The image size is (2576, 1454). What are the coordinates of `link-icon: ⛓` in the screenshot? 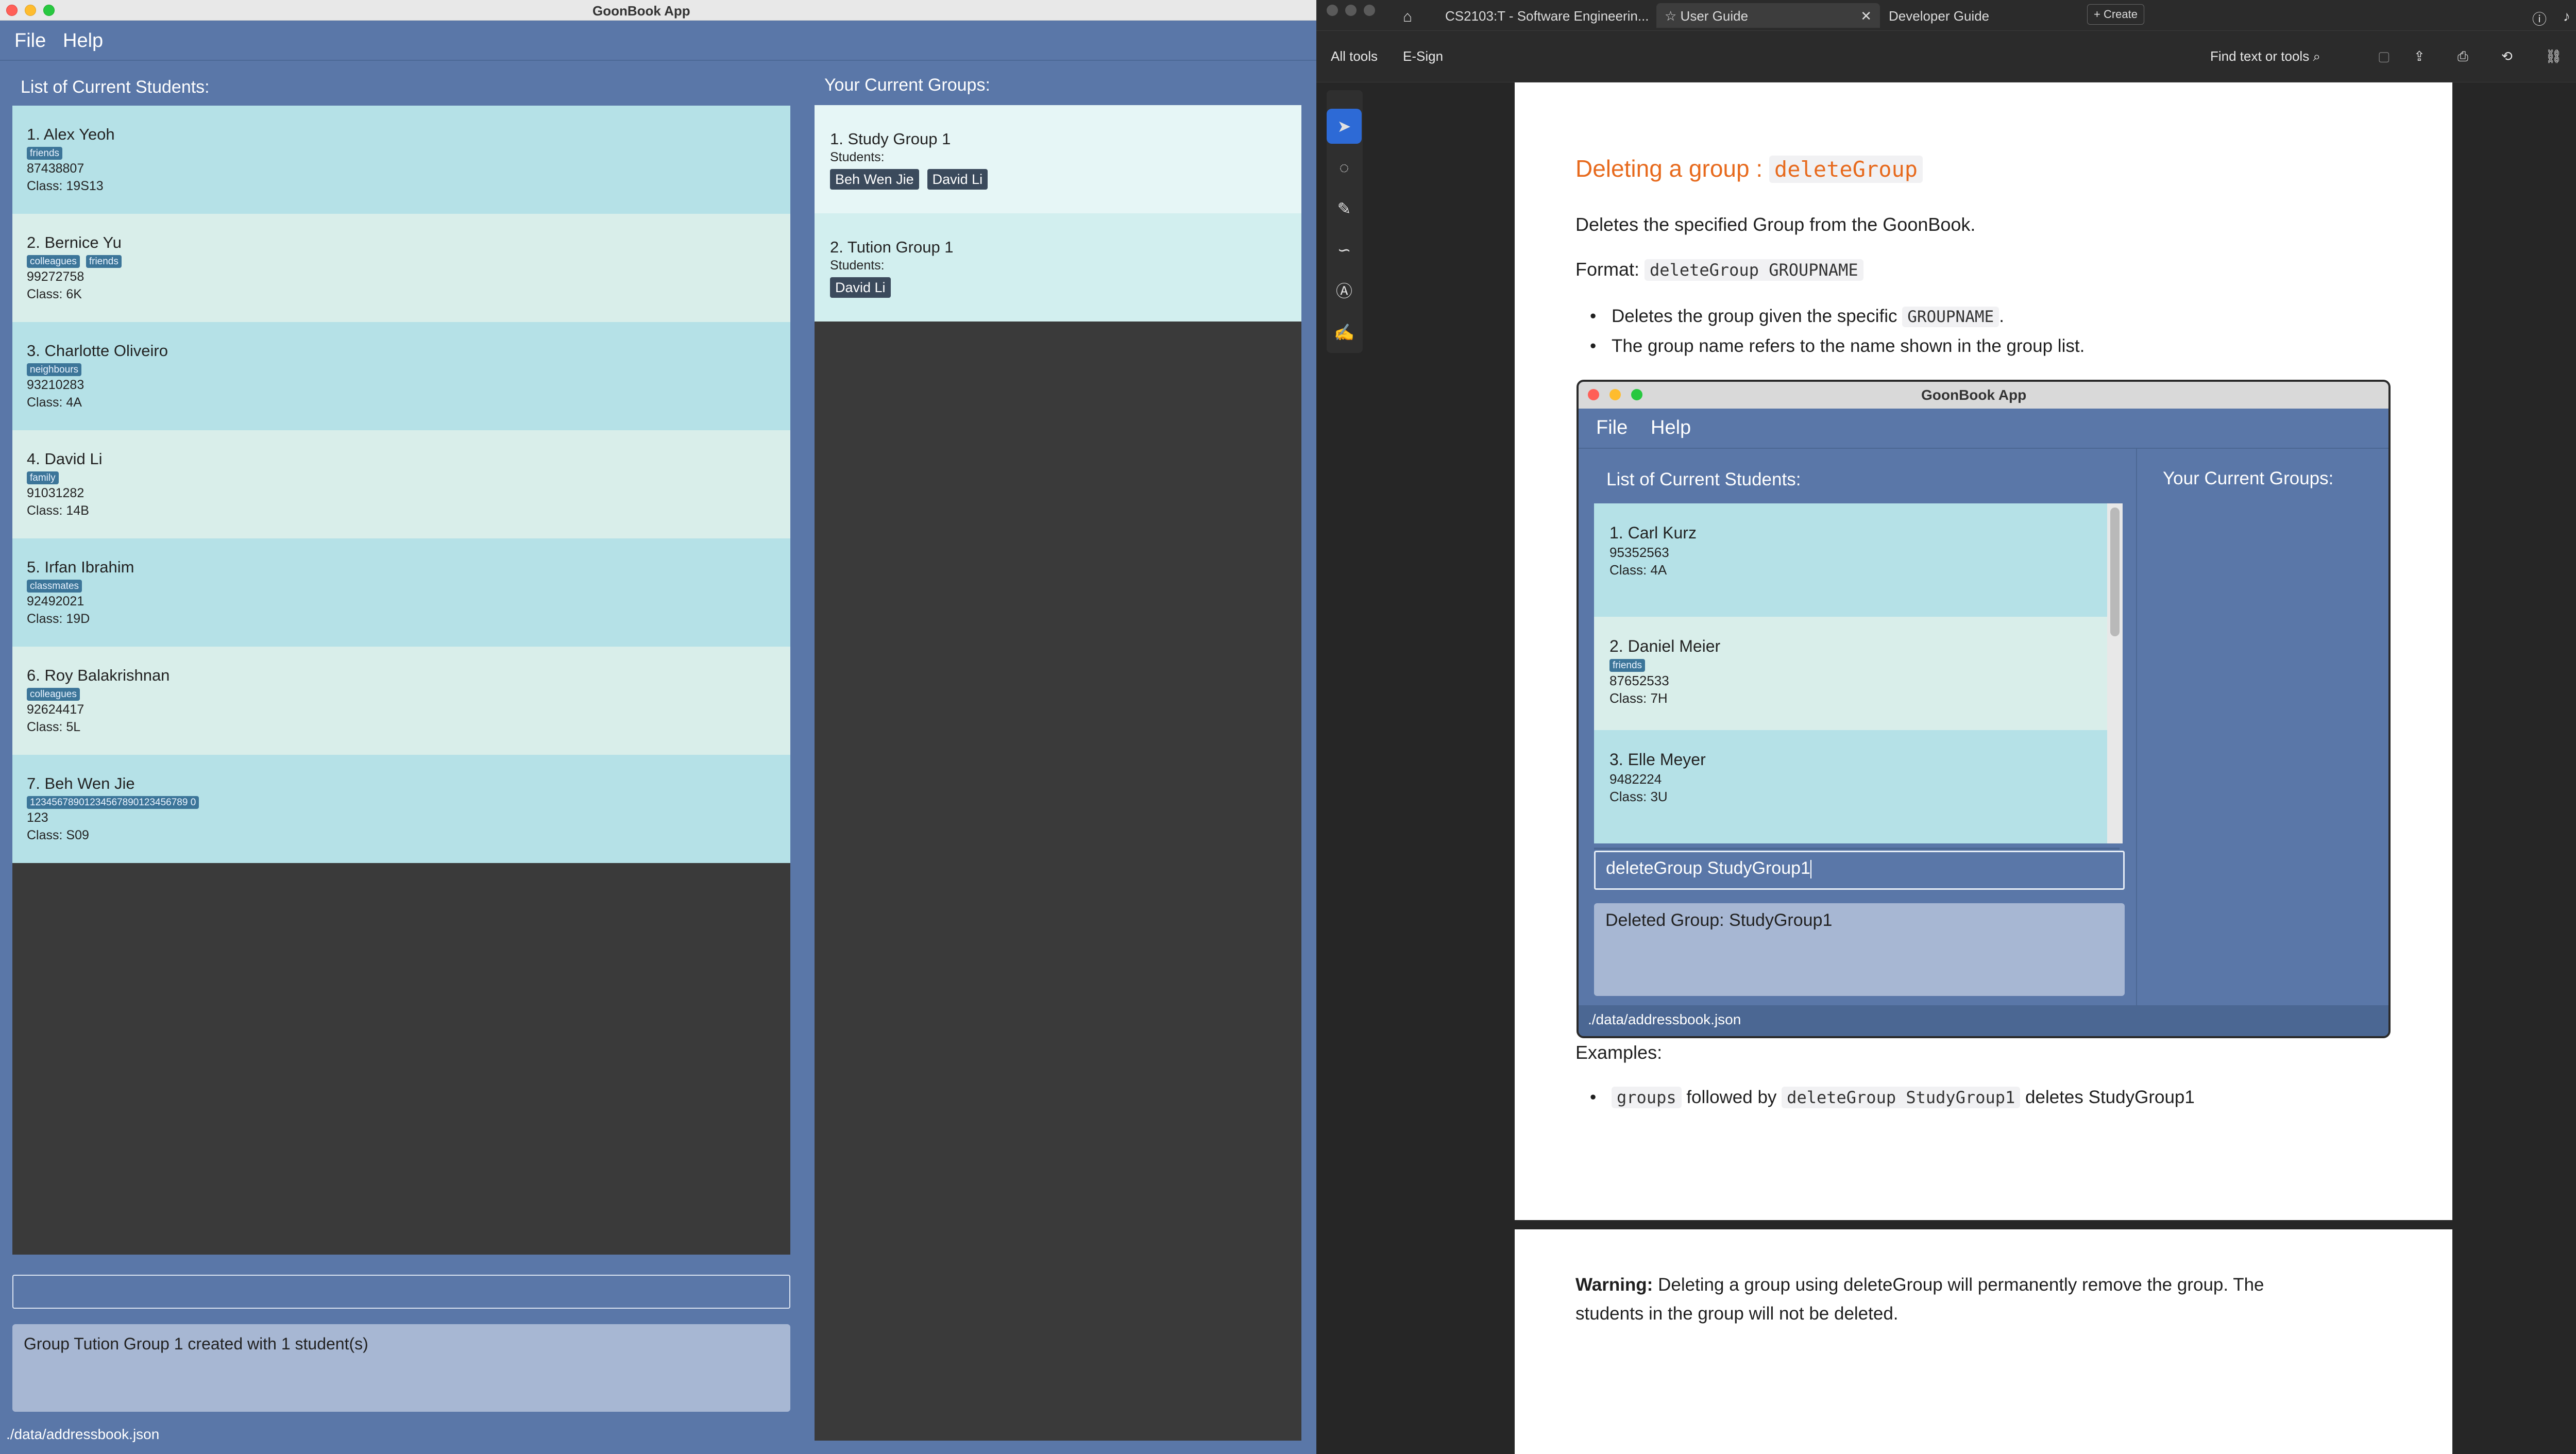 It's located at (2553, 56).